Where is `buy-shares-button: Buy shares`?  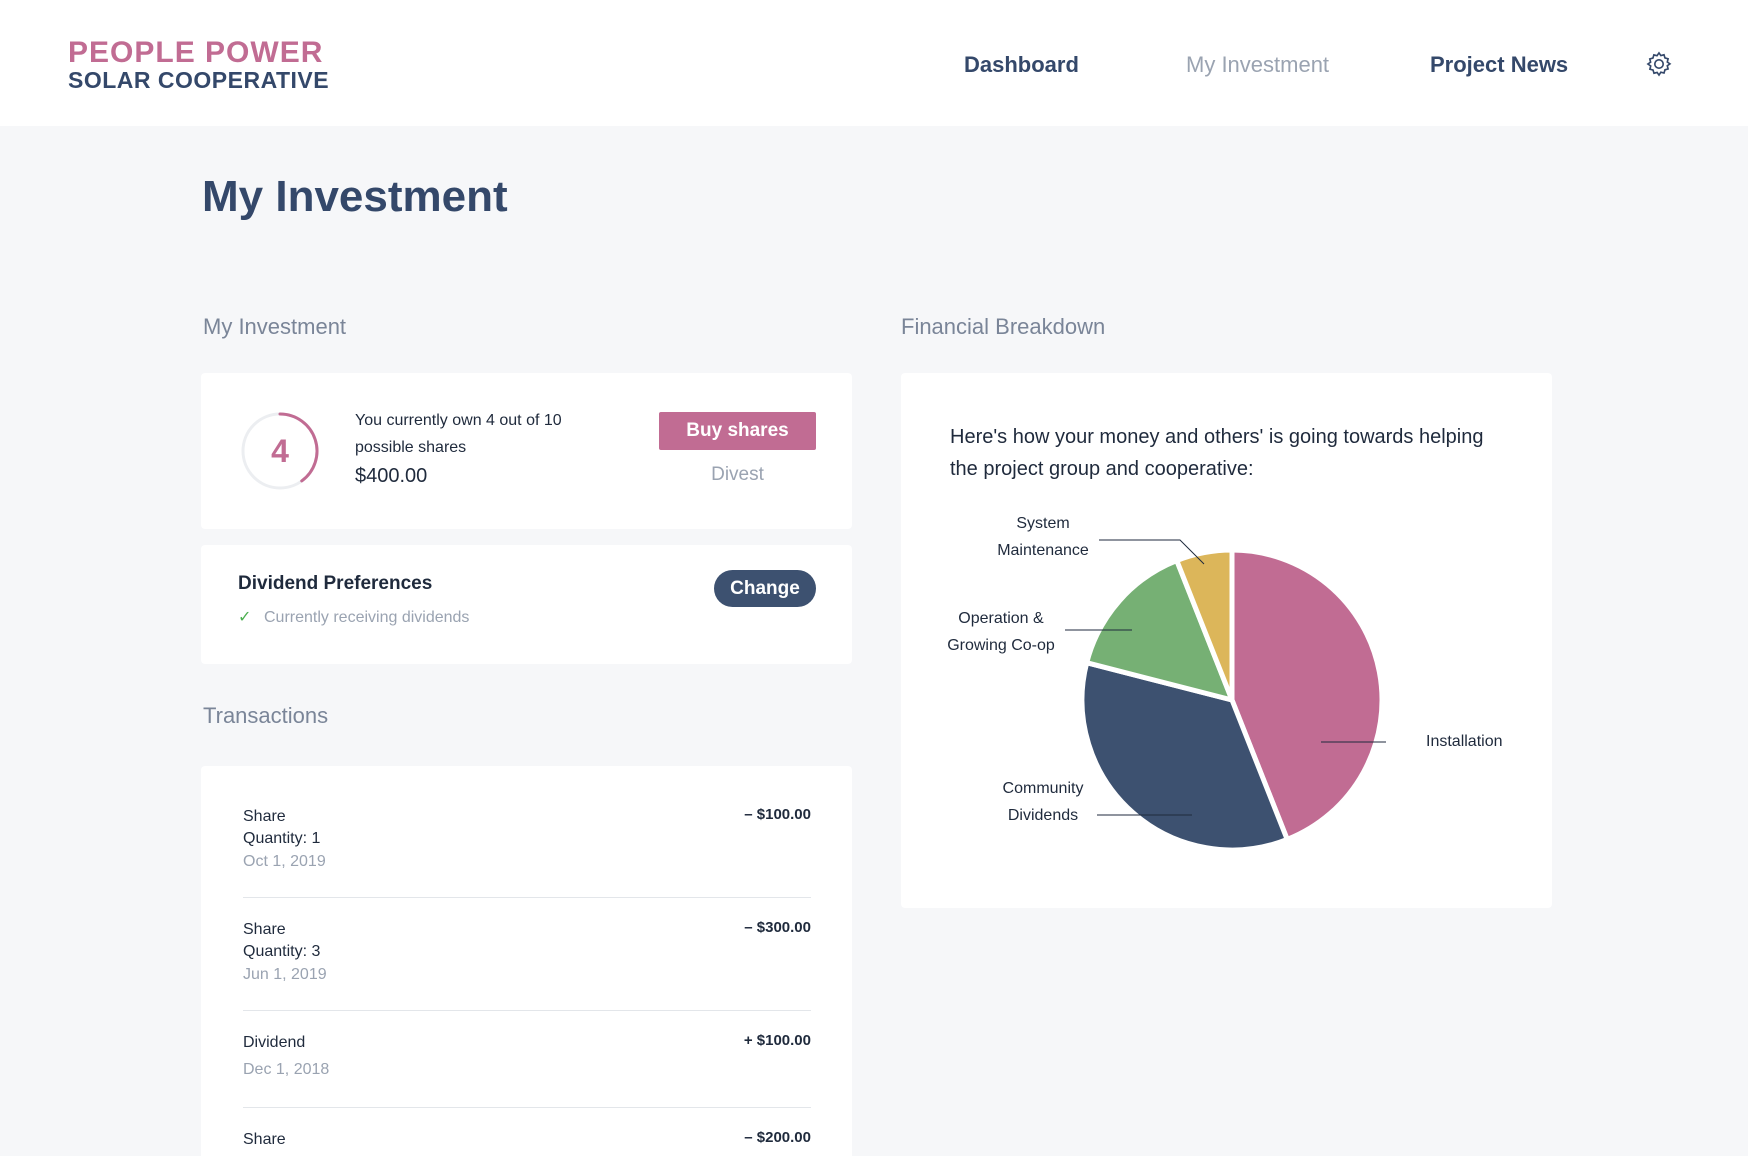 buy-shares-button: Buy shares is located at coordinates (737, 431).